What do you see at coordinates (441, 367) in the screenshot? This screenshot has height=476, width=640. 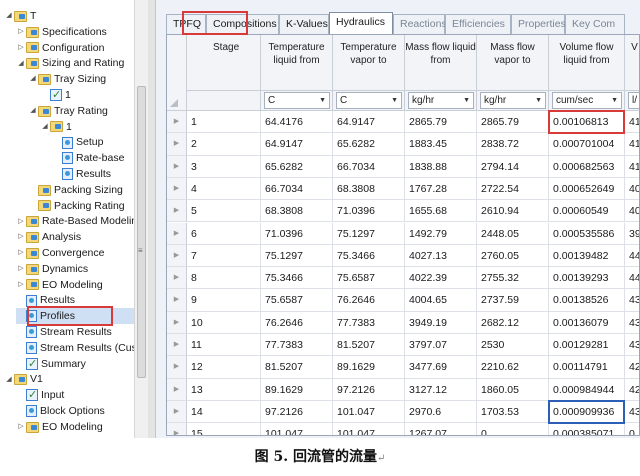 I see `table-cell: 3477.69` at bounding box center [441, 367].